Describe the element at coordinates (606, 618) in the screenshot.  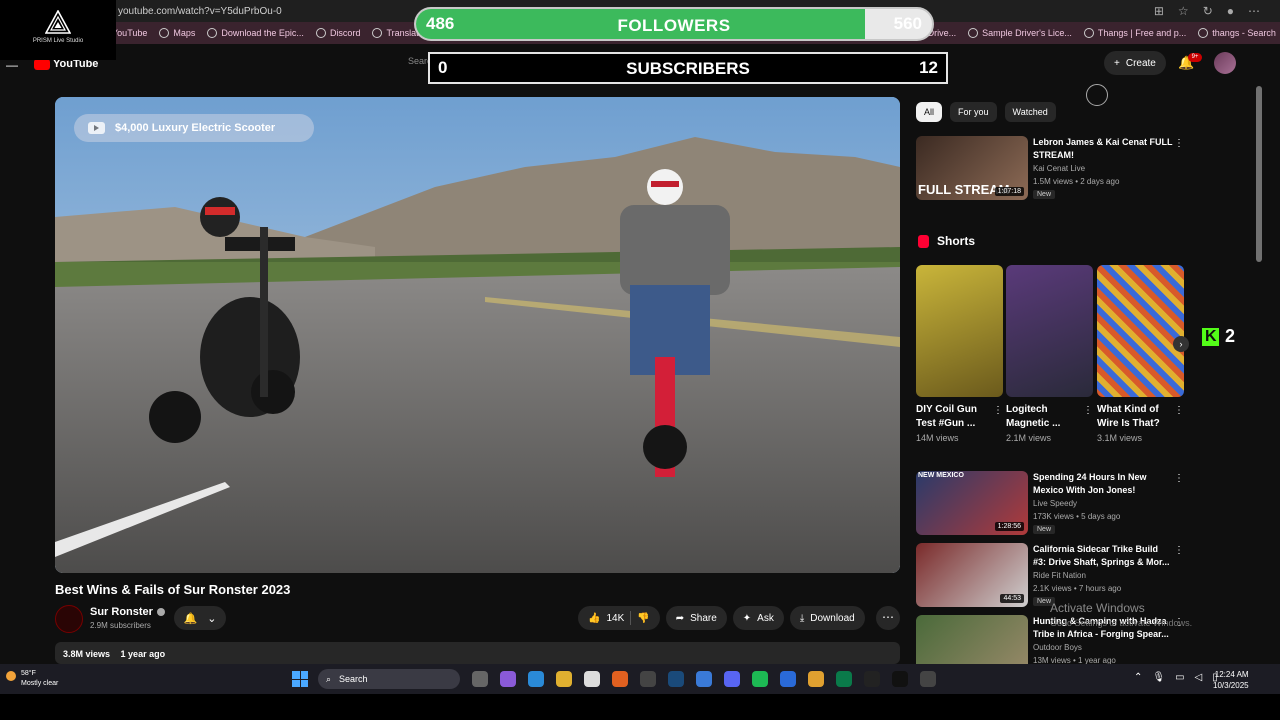
I see `like-button: 👍 14K` at that location.